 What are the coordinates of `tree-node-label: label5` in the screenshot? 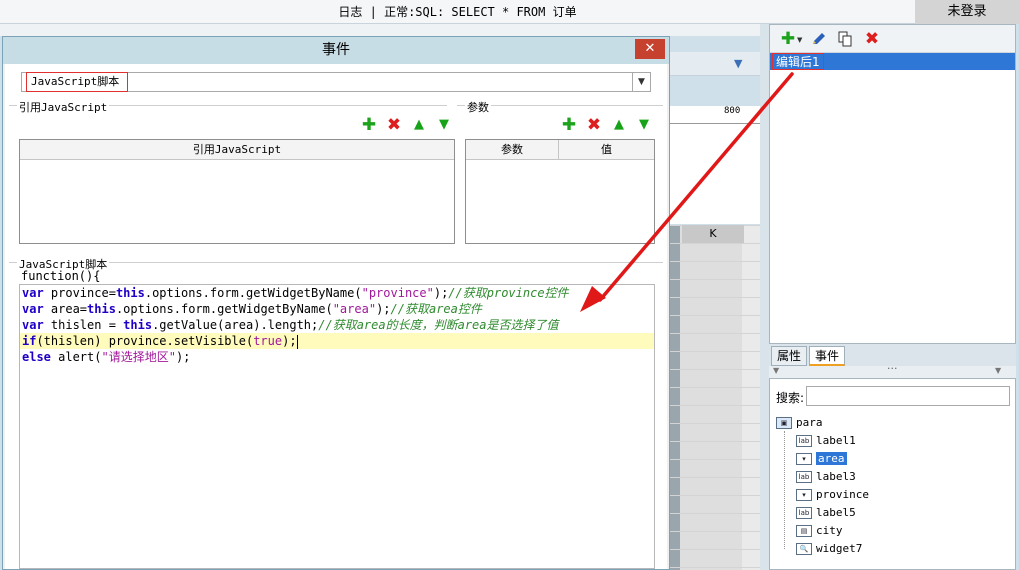 It's located at (836, 512).